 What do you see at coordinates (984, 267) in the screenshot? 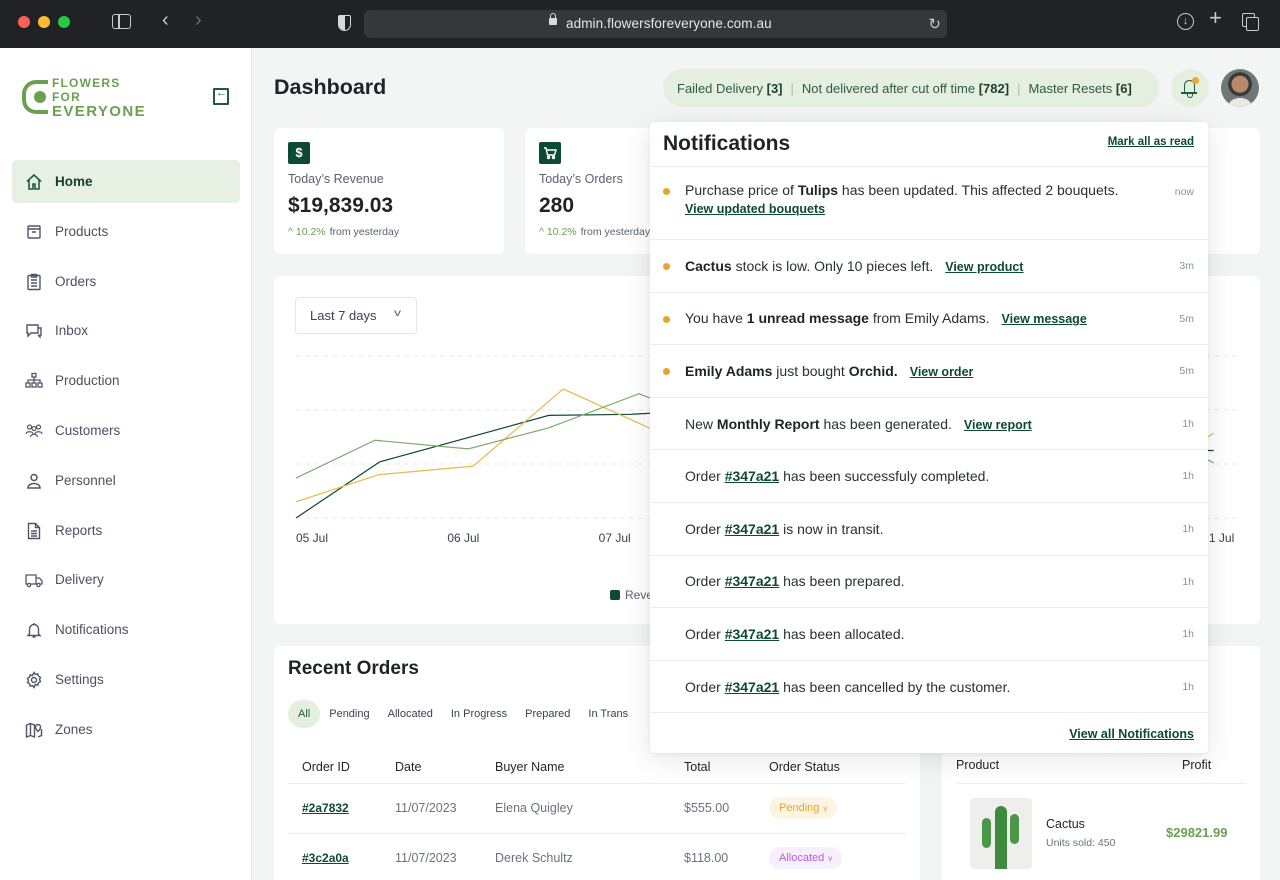
I see `notification-action-link: View product` at bounding box center [984, 267].